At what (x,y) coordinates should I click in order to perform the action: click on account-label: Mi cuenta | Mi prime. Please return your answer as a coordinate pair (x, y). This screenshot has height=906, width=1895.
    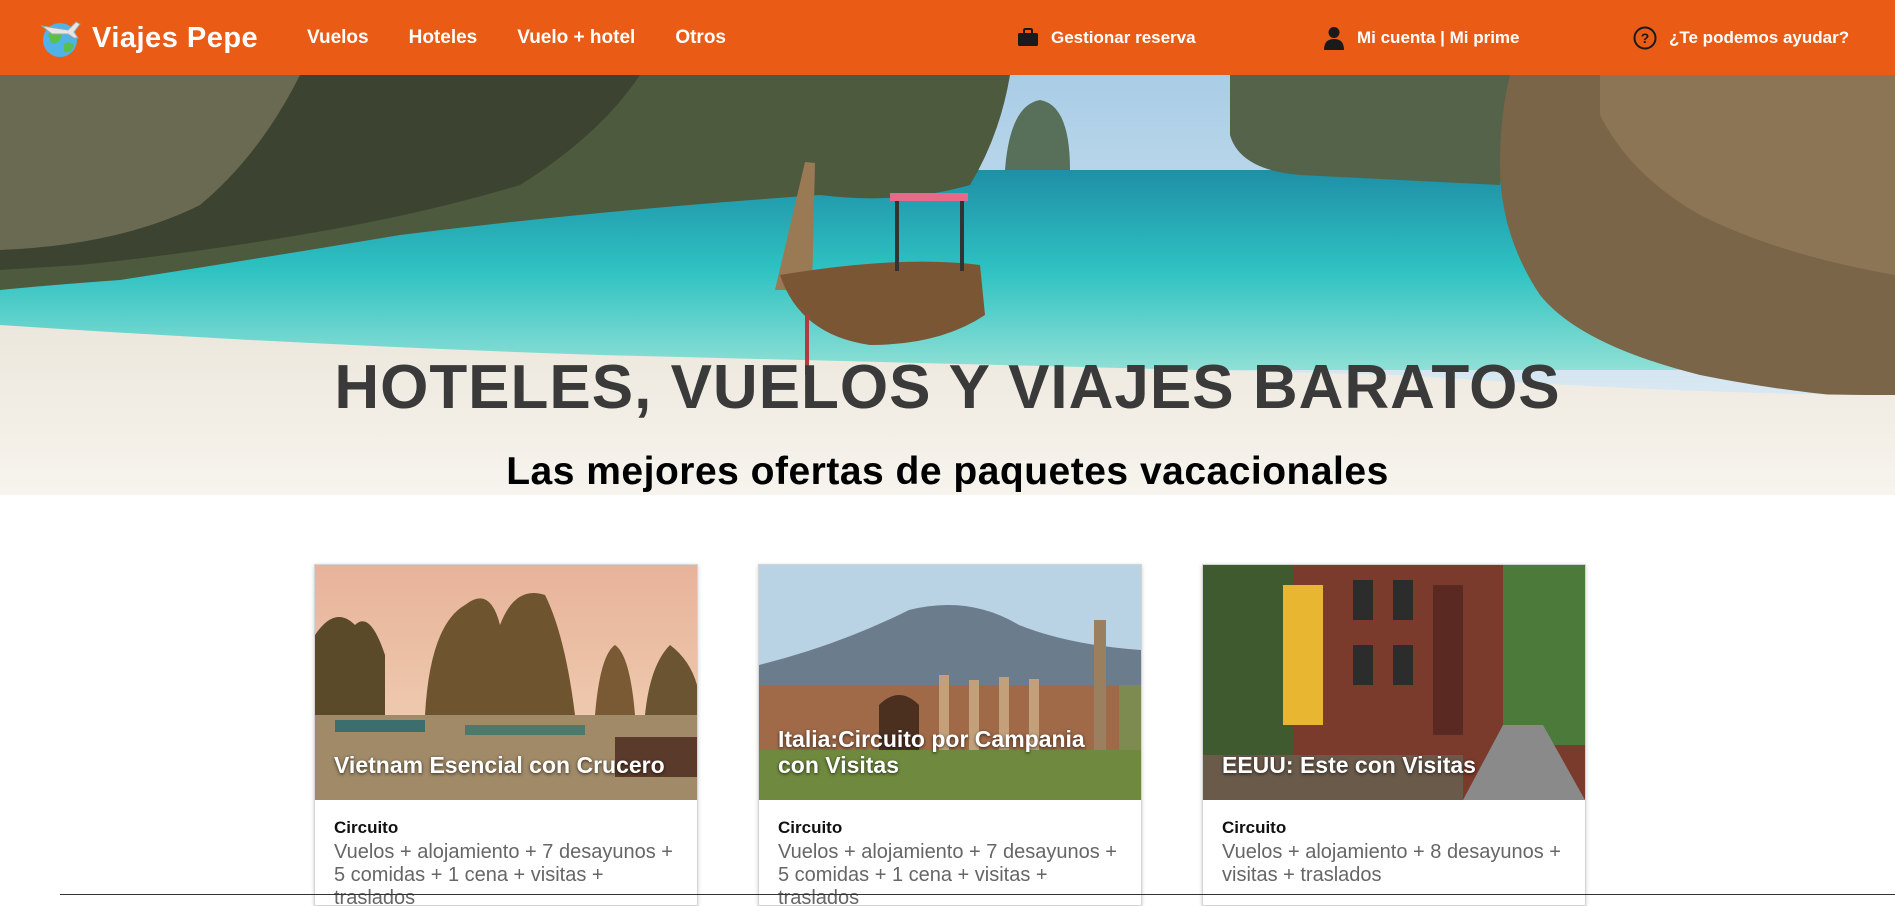
    Looking at the image, I should click on (1438, 37).